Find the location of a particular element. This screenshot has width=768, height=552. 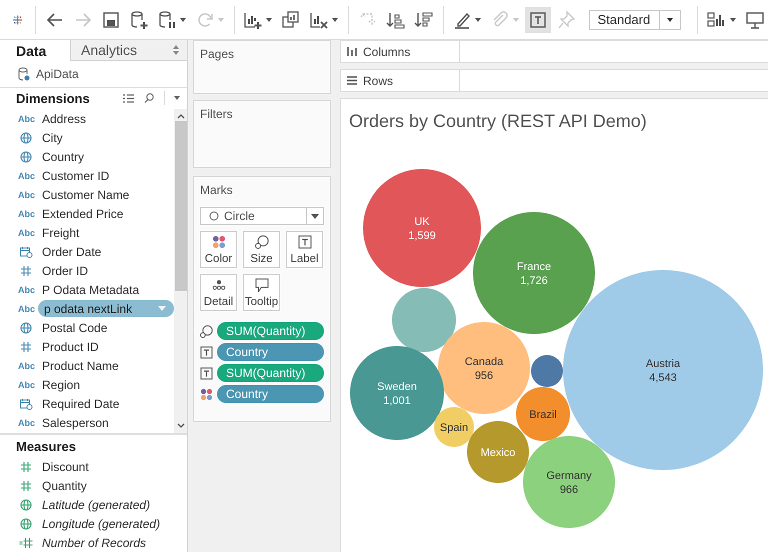

marks-button: Size is located at coordinates (261, 249).